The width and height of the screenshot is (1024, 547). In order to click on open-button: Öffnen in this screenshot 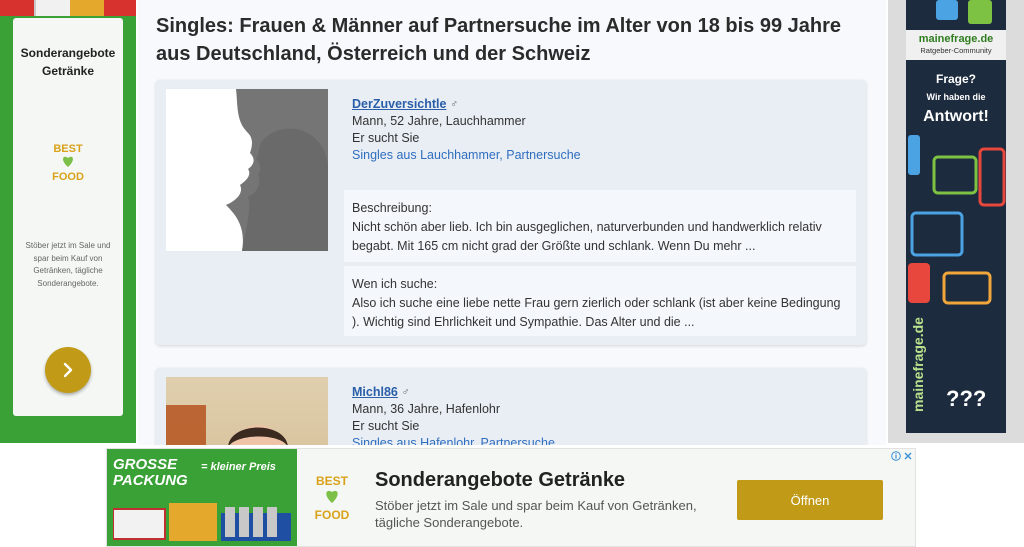, I will do `click(810, 500)`.